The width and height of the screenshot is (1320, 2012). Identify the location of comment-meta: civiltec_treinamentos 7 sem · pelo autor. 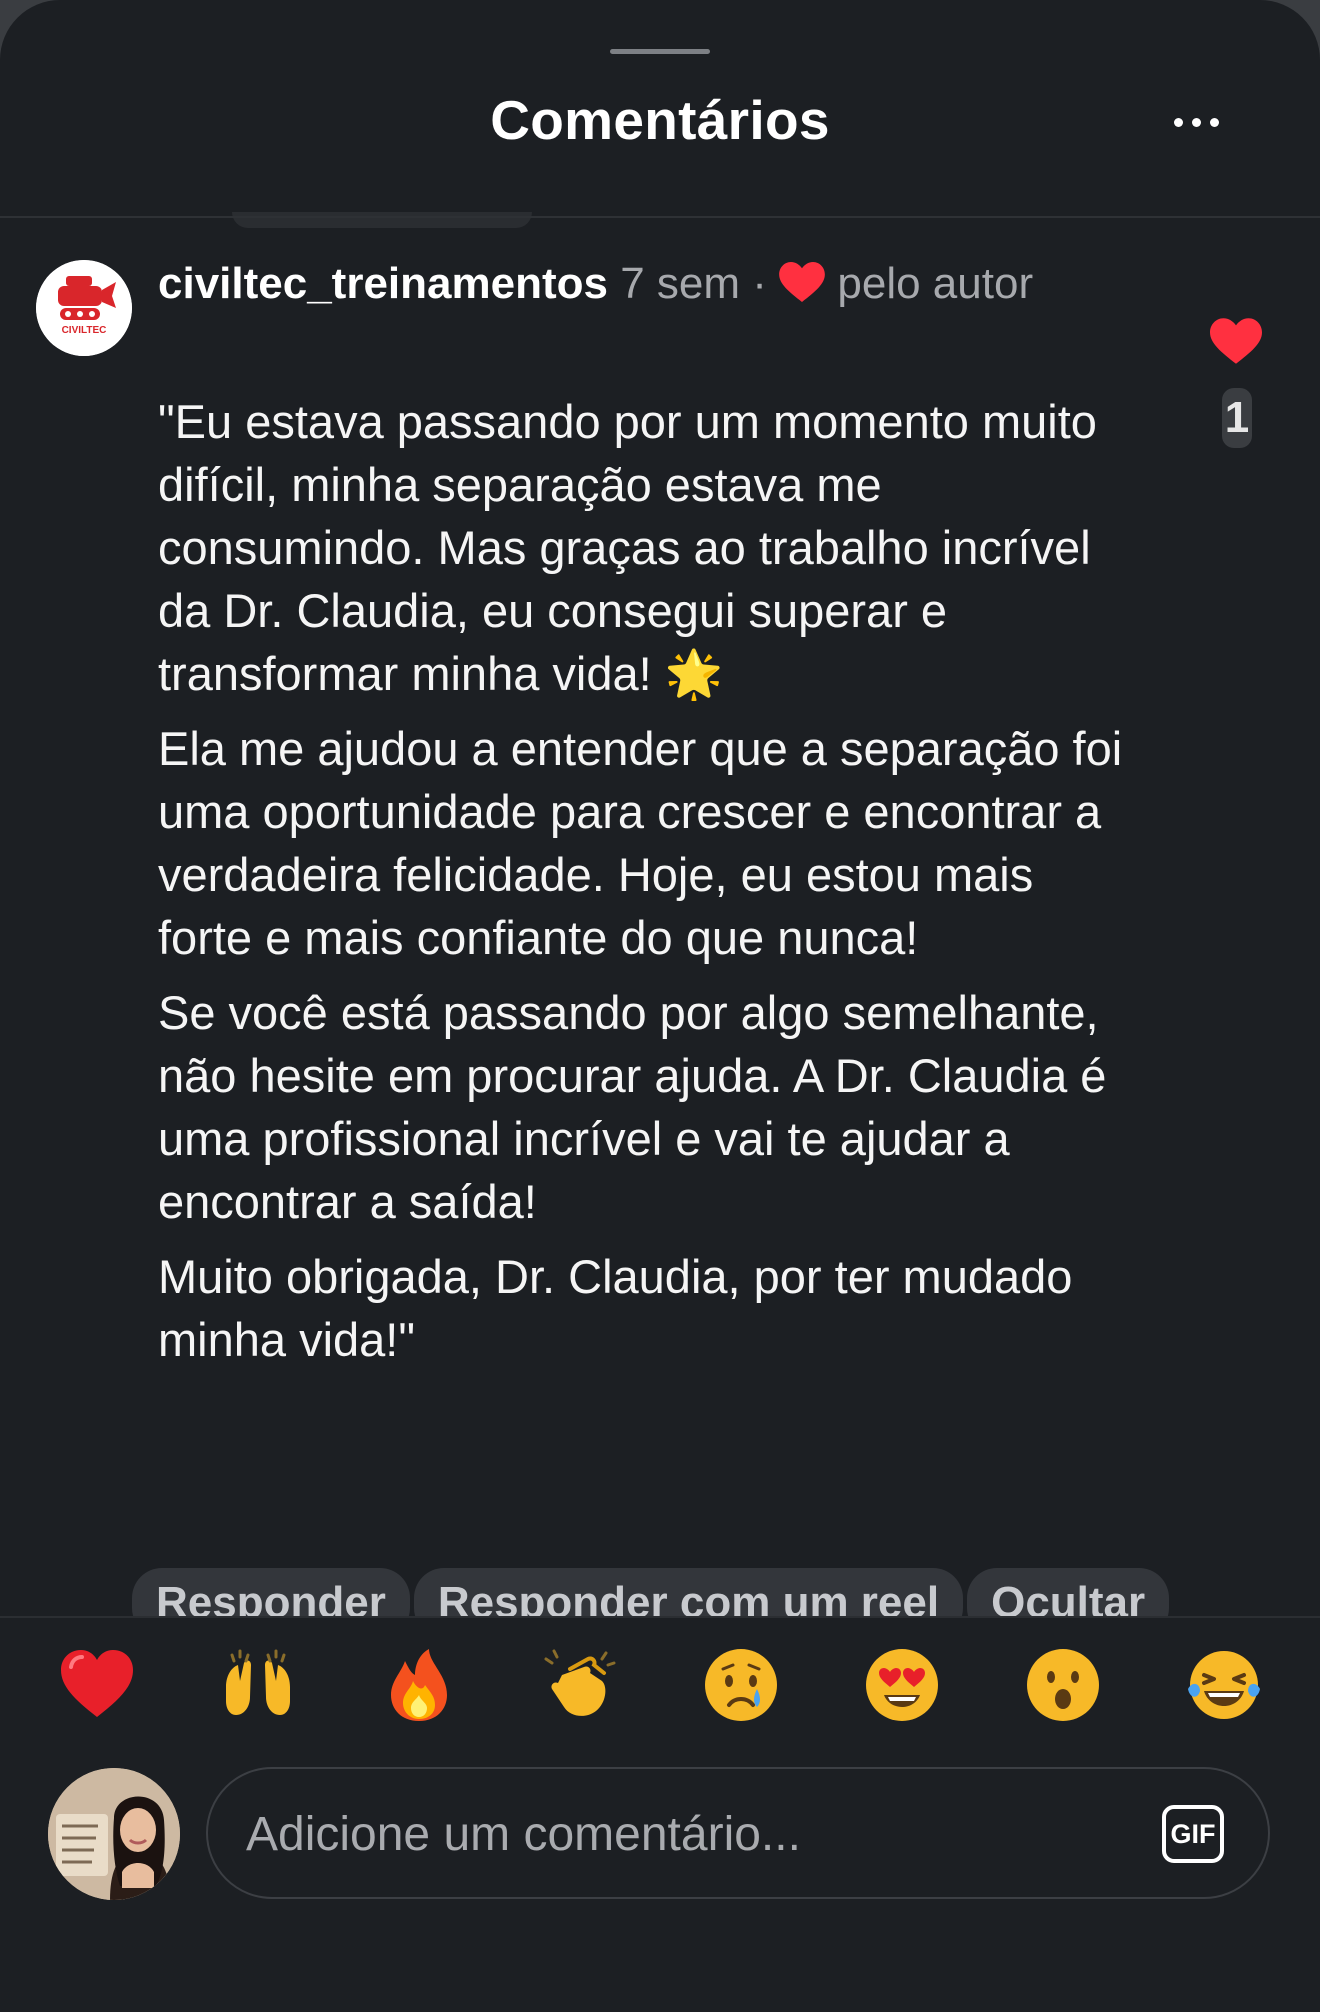
(598, 283).